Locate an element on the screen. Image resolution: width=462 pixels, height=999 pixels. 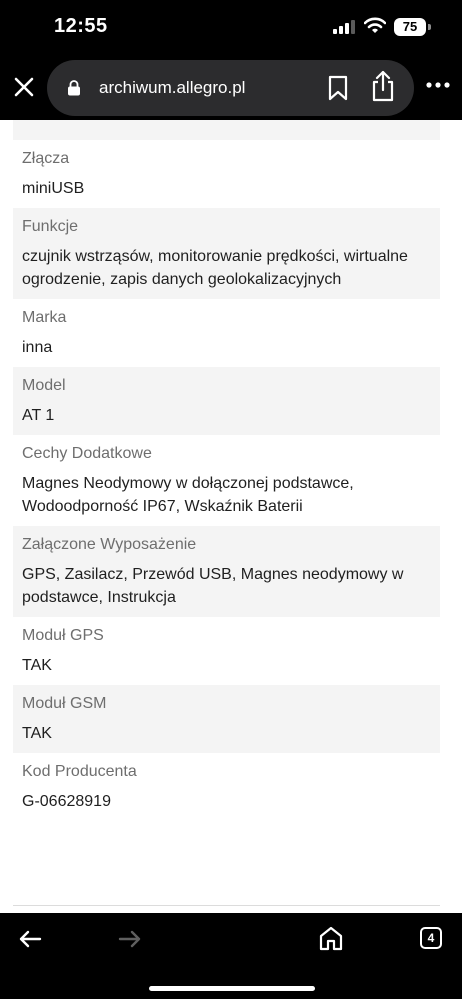
status-time: 12:55 is located at coordinates (81, 26).